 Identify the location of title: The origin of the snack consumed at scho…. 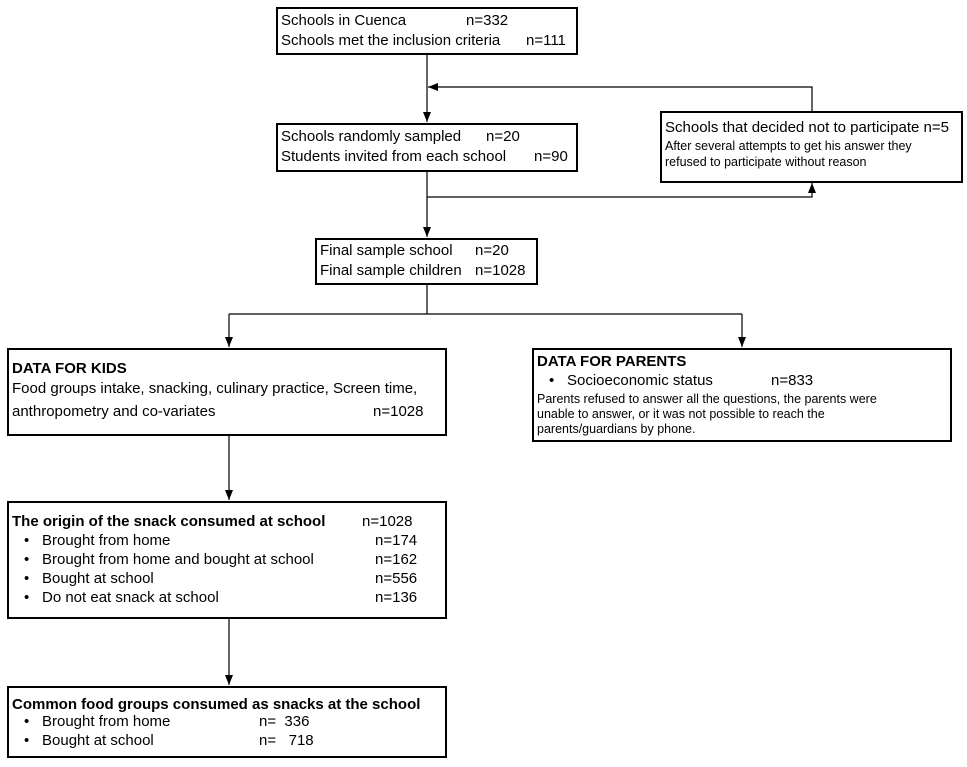
(169, 521).